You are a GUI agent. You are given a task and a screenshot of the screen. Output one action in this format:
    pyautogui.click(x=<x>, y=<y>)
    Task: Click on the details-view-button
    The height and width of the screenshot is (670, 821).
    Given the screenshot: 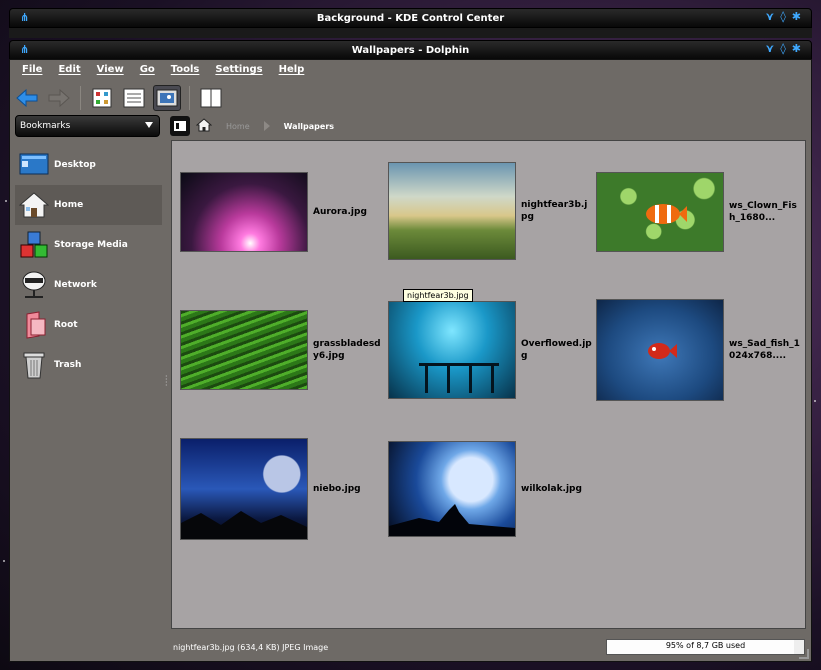 What is the action you would take?
    pyautogui.click(x=134, y=98)
    